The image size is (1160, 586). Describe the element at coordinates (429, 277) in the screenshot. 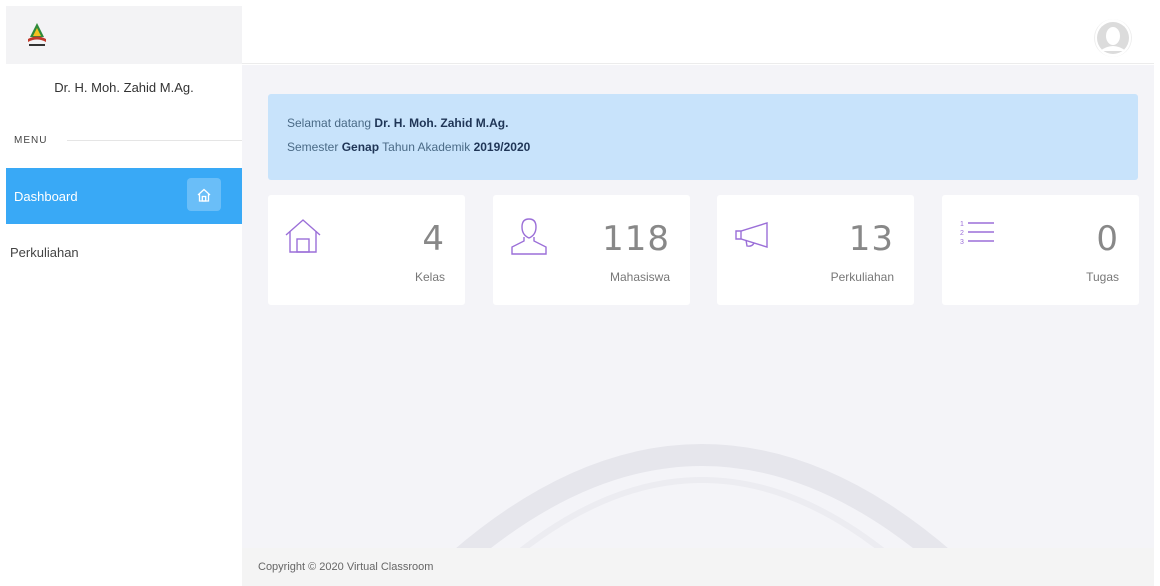

I see `stat-label: Kelas` at that location.